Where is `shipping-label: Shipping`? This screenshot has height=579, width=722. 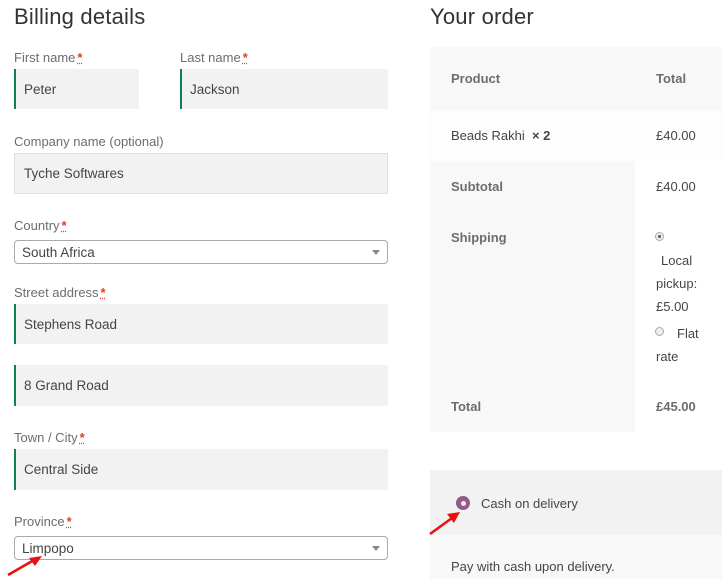
shipping-label: Shipping is located at coordinates (479, 237).